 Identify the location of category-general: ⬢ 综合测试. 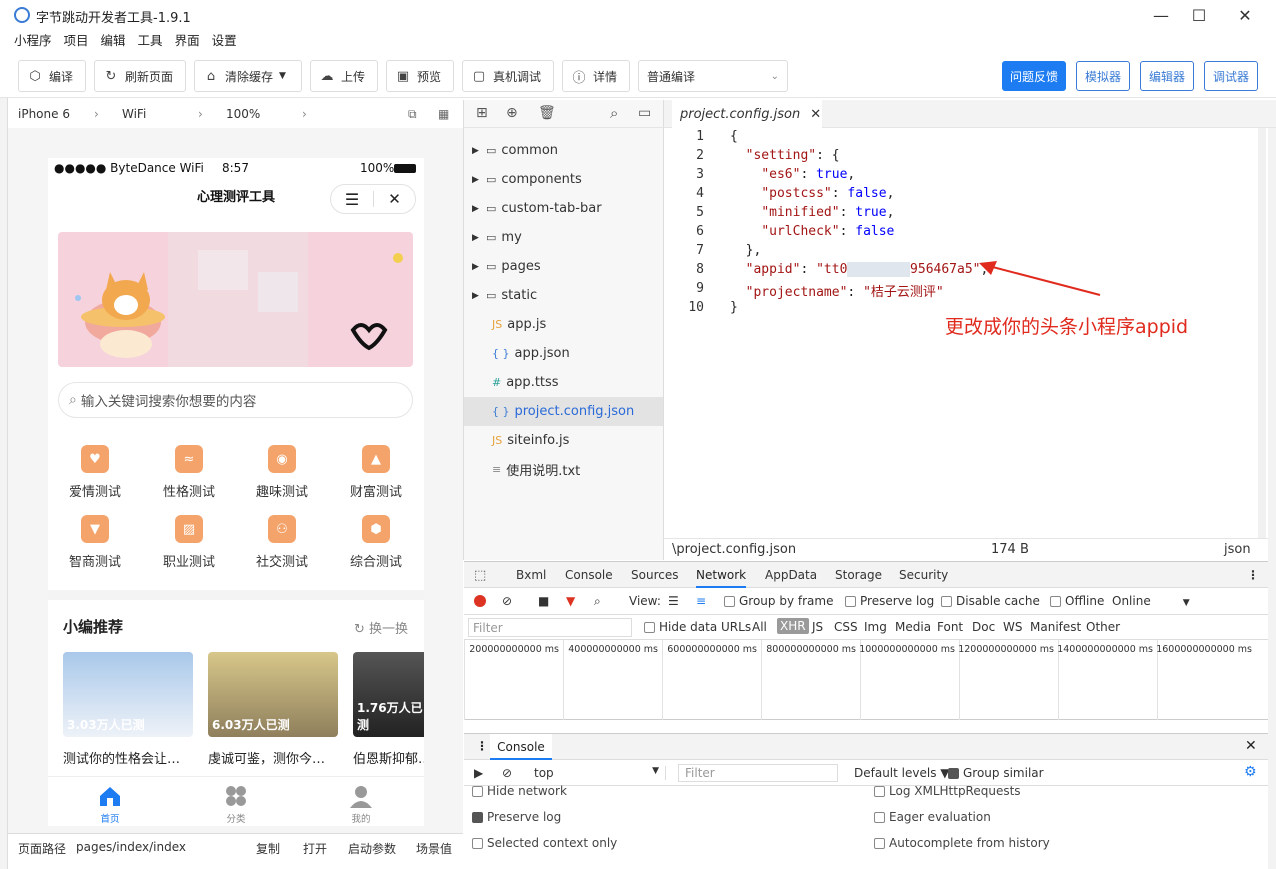
(376, 542).